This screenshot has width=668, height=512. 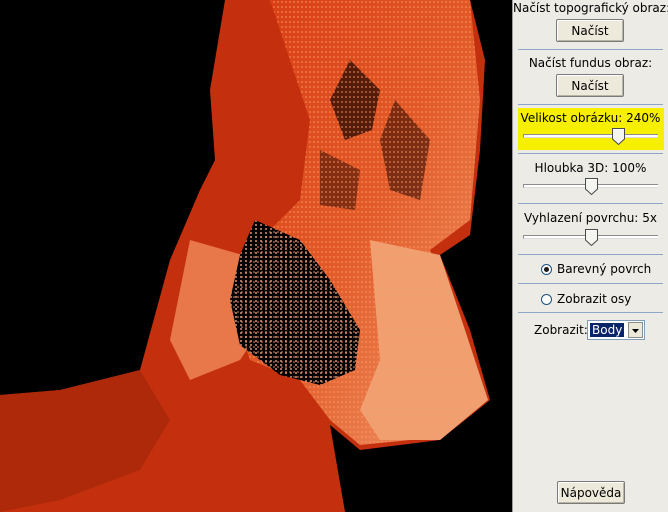 I want to click on dropdown-arrow-glyph, so click(x=635, y=331).